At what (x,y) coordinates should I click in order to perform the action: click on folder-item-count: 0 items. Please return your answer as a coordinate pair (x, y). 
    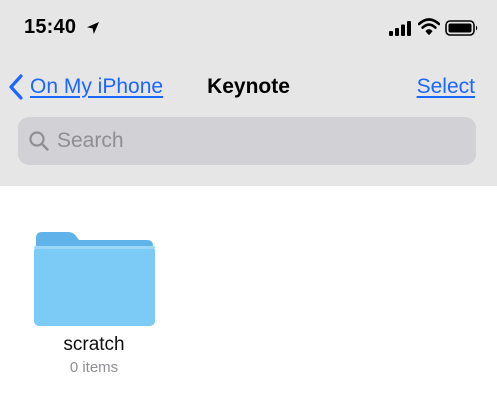
    Looking at the image, I should click on (94, 367).